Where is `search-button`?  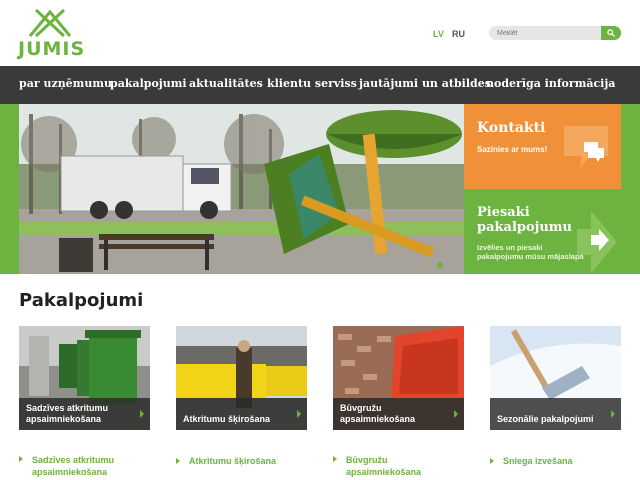
search-button is located at coordinates (611, 33).